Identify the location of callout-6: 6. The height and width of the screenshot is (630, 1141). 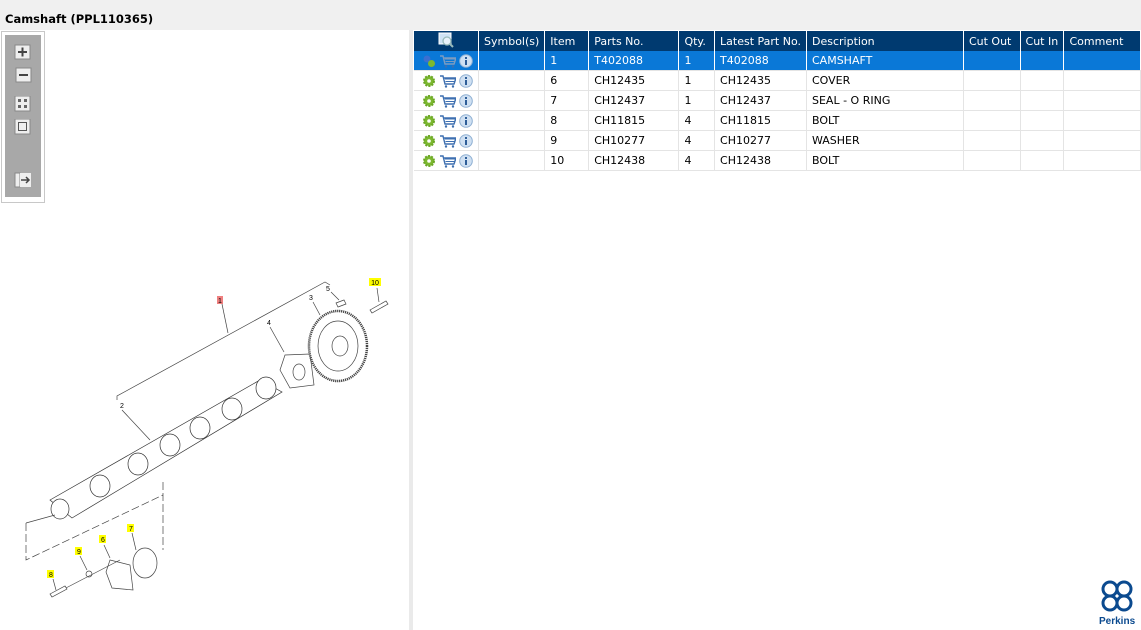
(103, 540).